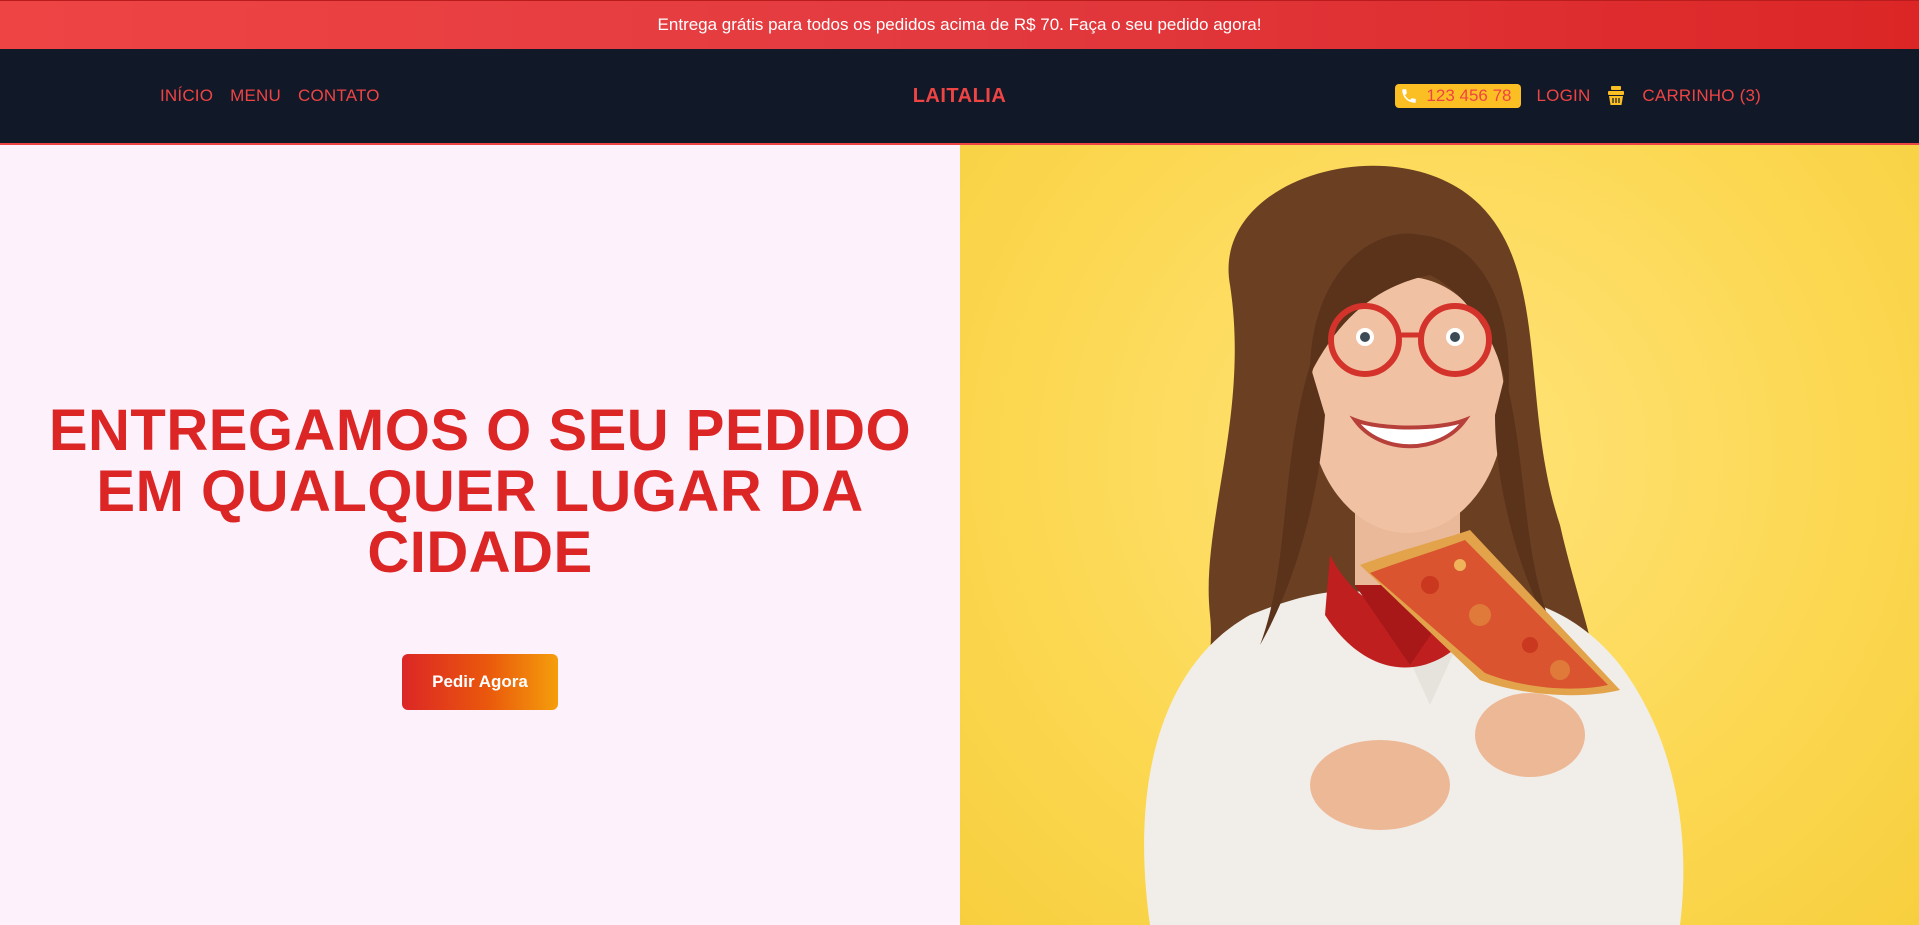 This screenshot has width=1919, height=925. I want to click on primary-nav: INÍCIO MENU CONTATO, so click(270, 96).